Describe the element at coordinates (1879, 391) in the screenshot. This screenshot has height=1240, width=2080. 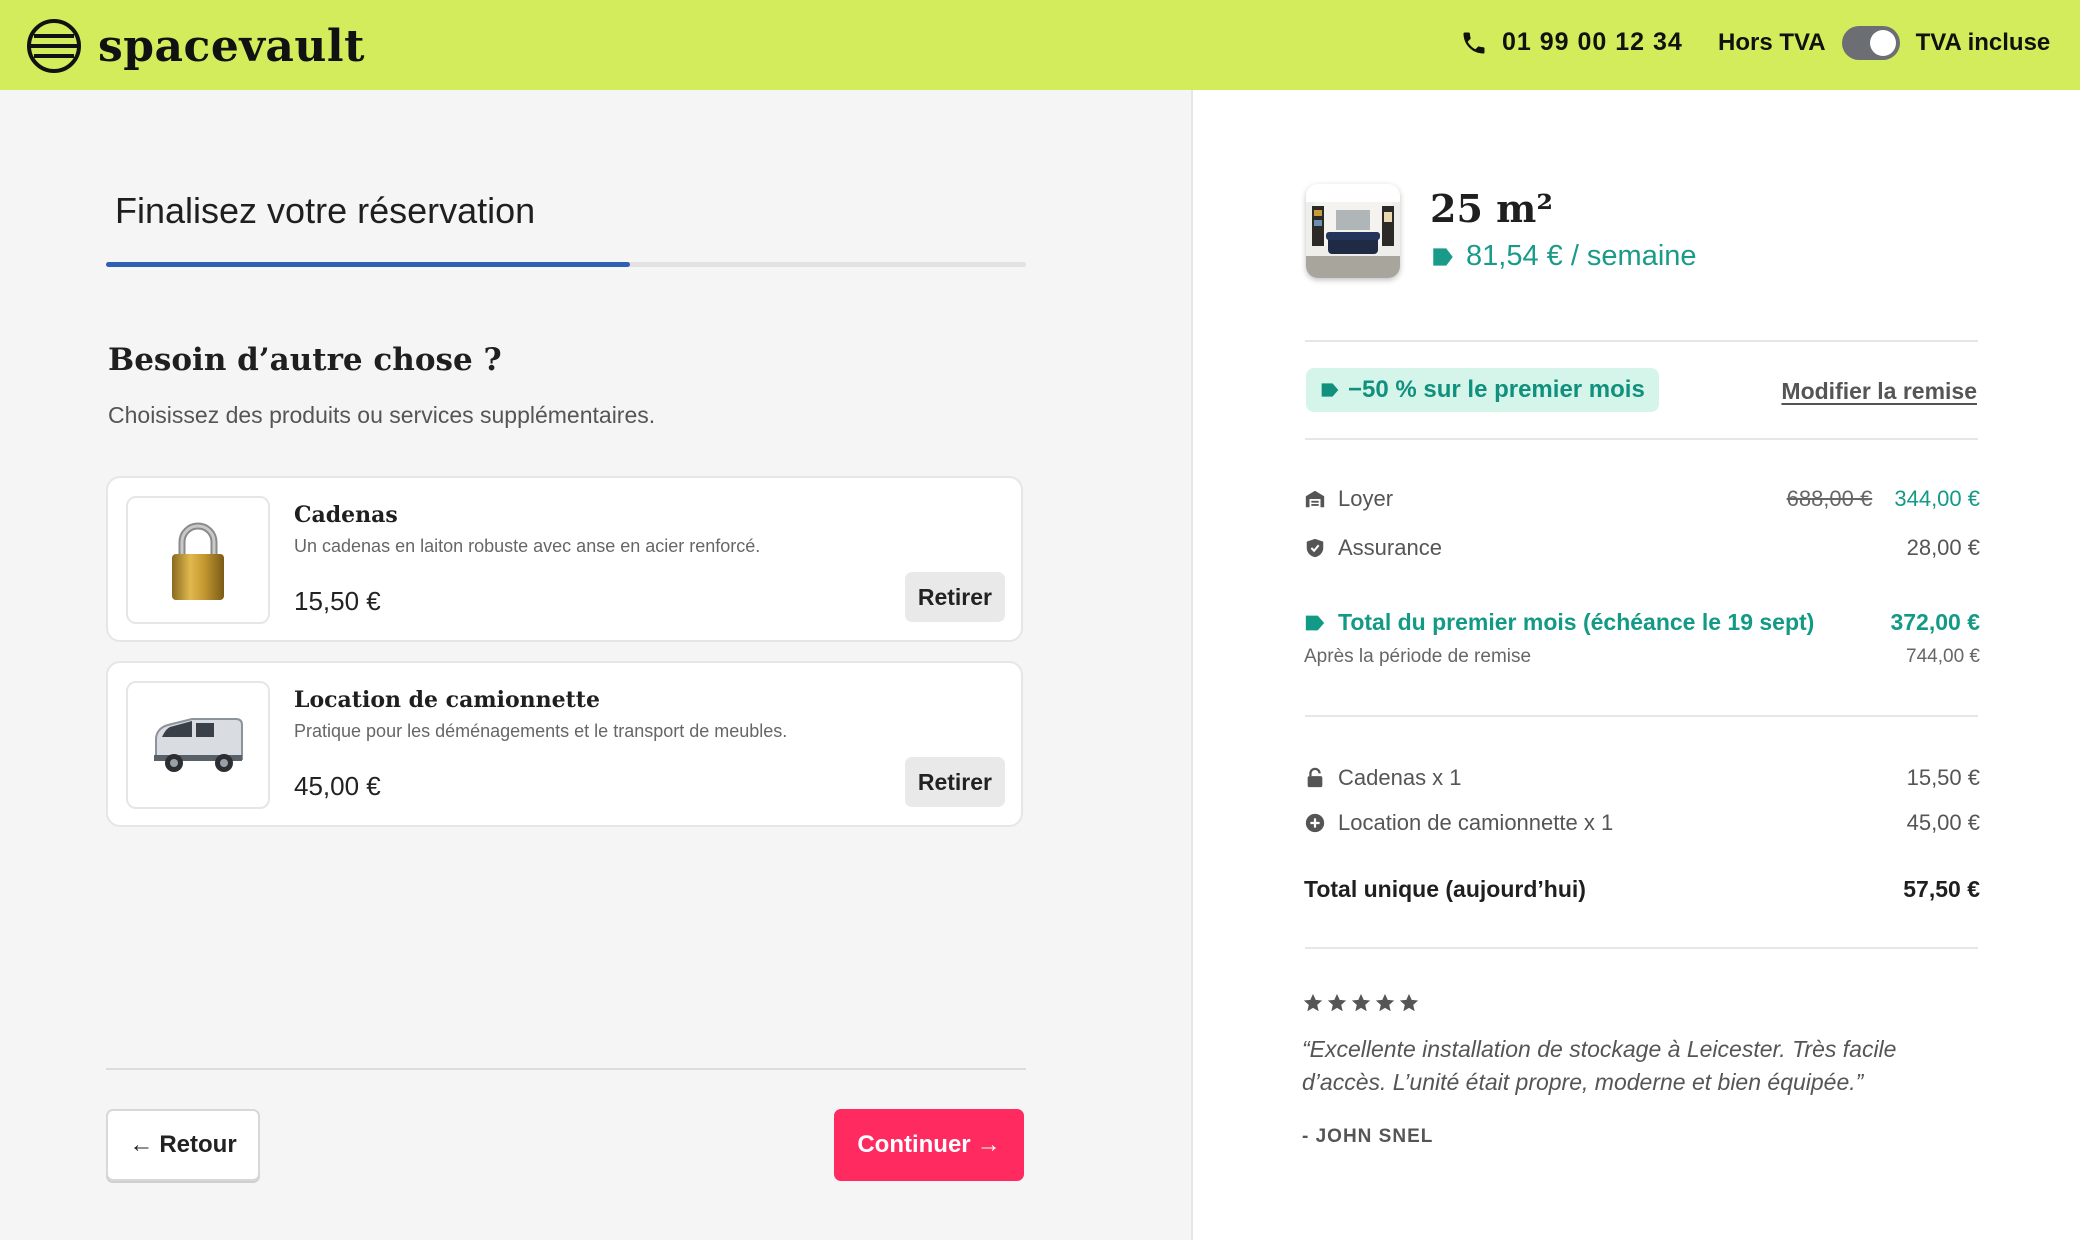
I see `modify-discount-link: Modifier la remise` at that location.